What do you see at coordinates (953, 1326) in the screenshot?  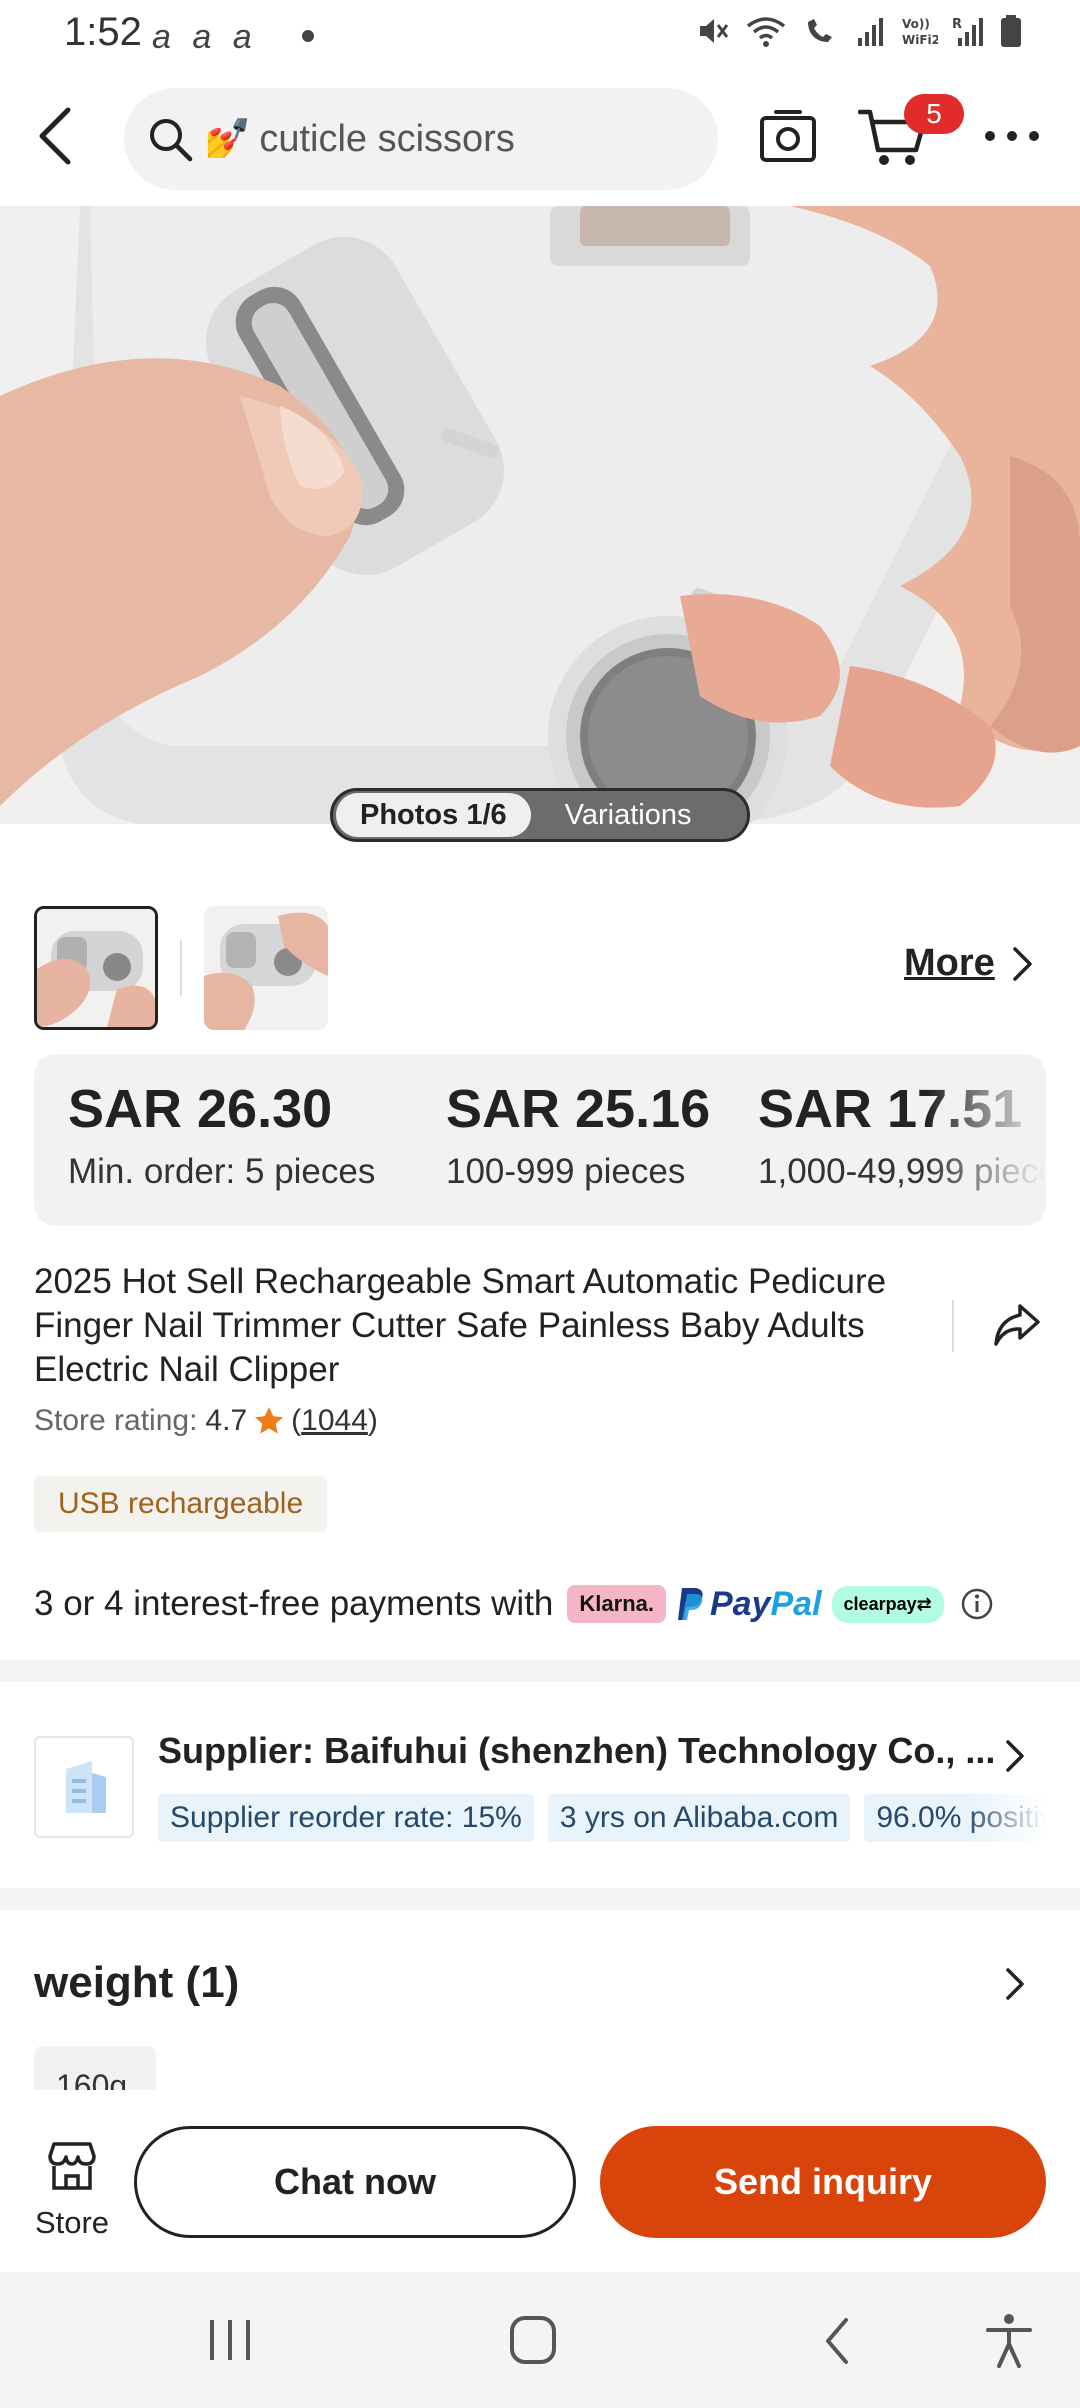 I see `title-divider` at bounding box center [953, 1326].